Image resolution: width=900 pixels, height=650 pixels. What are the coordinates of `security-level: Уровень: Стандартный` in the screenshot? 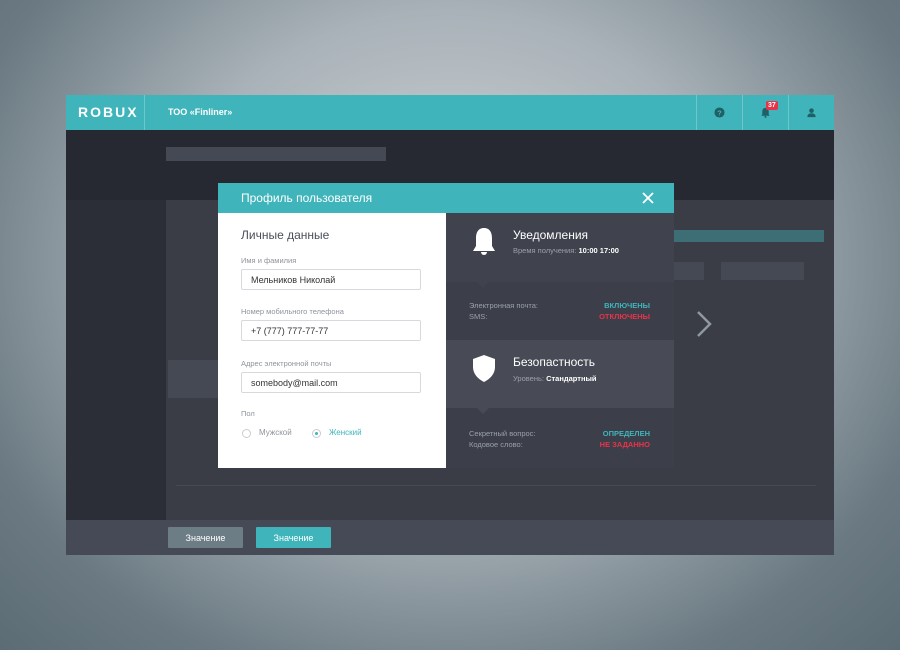 It's located at (555, 378).